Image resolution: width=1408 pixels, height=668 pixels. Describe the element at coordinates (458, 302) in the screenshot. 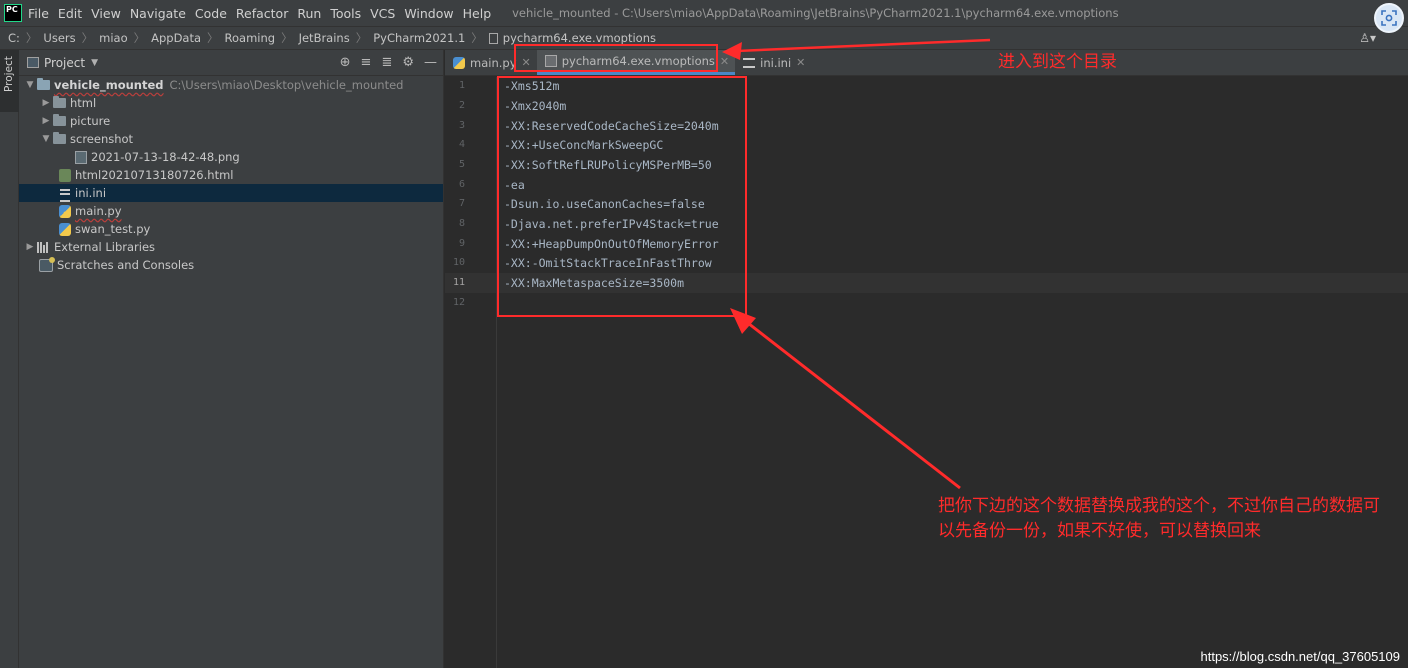

I see `line-number: 12` at that location.